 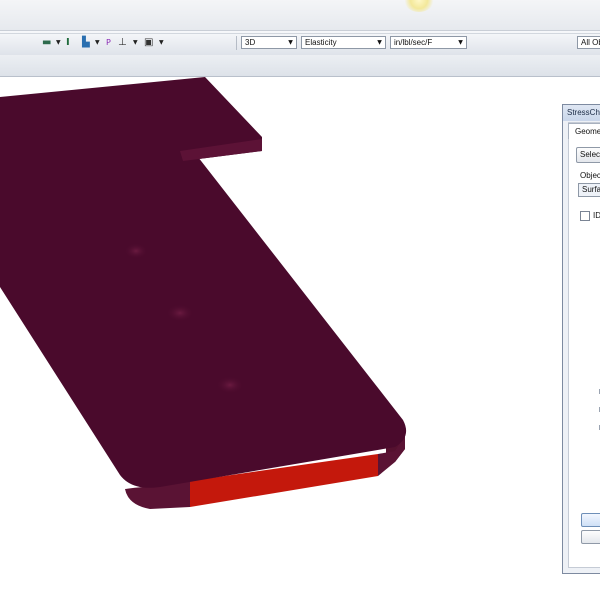 I want to click on display-type-select: Elasticity ▼, so click(x=343, y=42).